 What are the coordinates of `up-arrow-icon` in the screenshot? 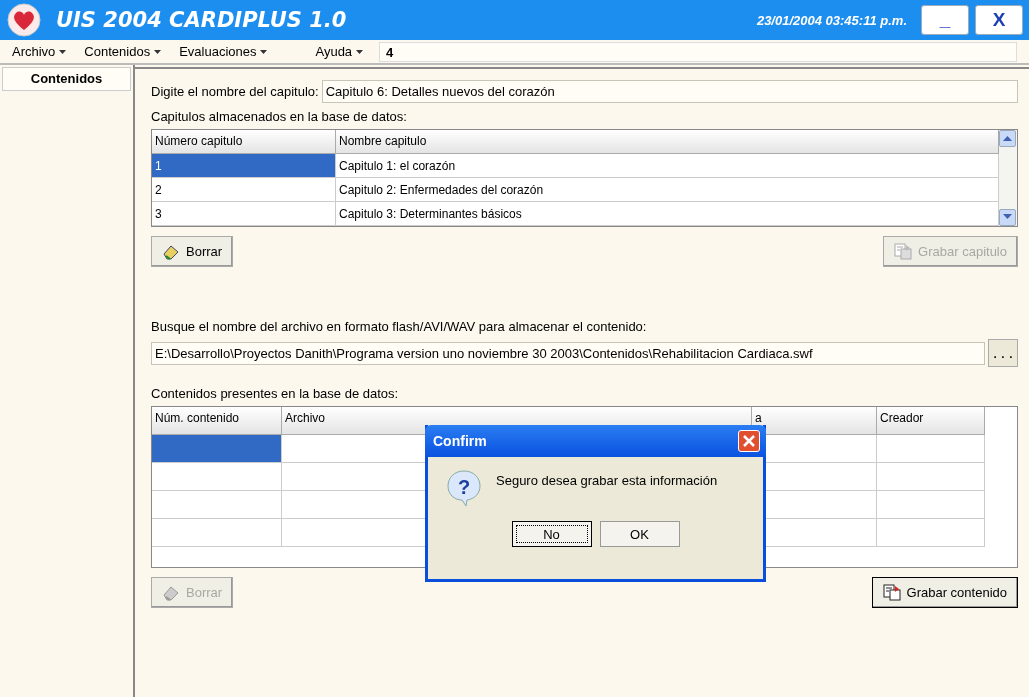 It's located at (1007, 138).